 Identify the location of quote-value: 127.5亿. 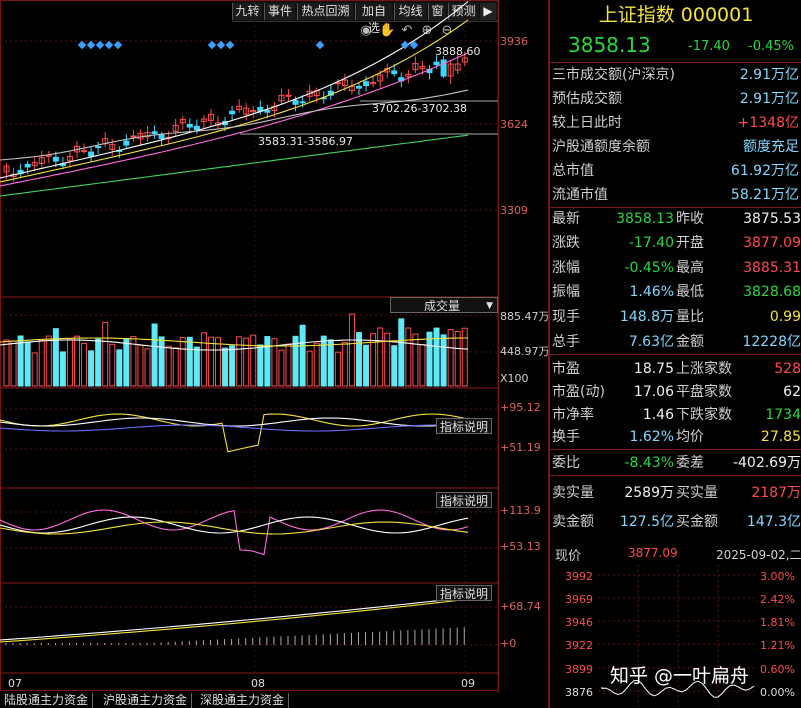
(646, 522).